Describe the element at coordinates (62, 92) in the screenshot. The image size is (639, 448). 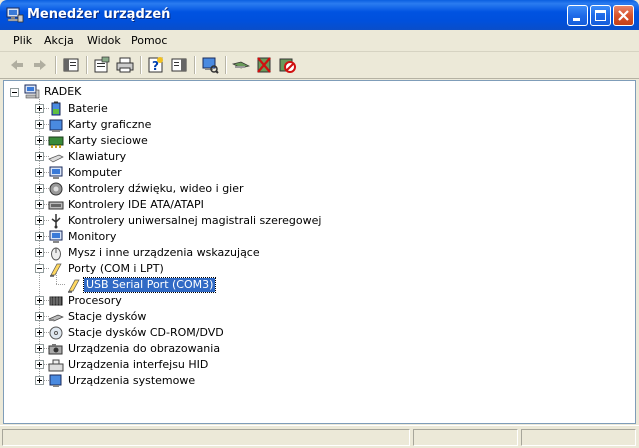
I see `tree-root-label: RADEK` at that location.